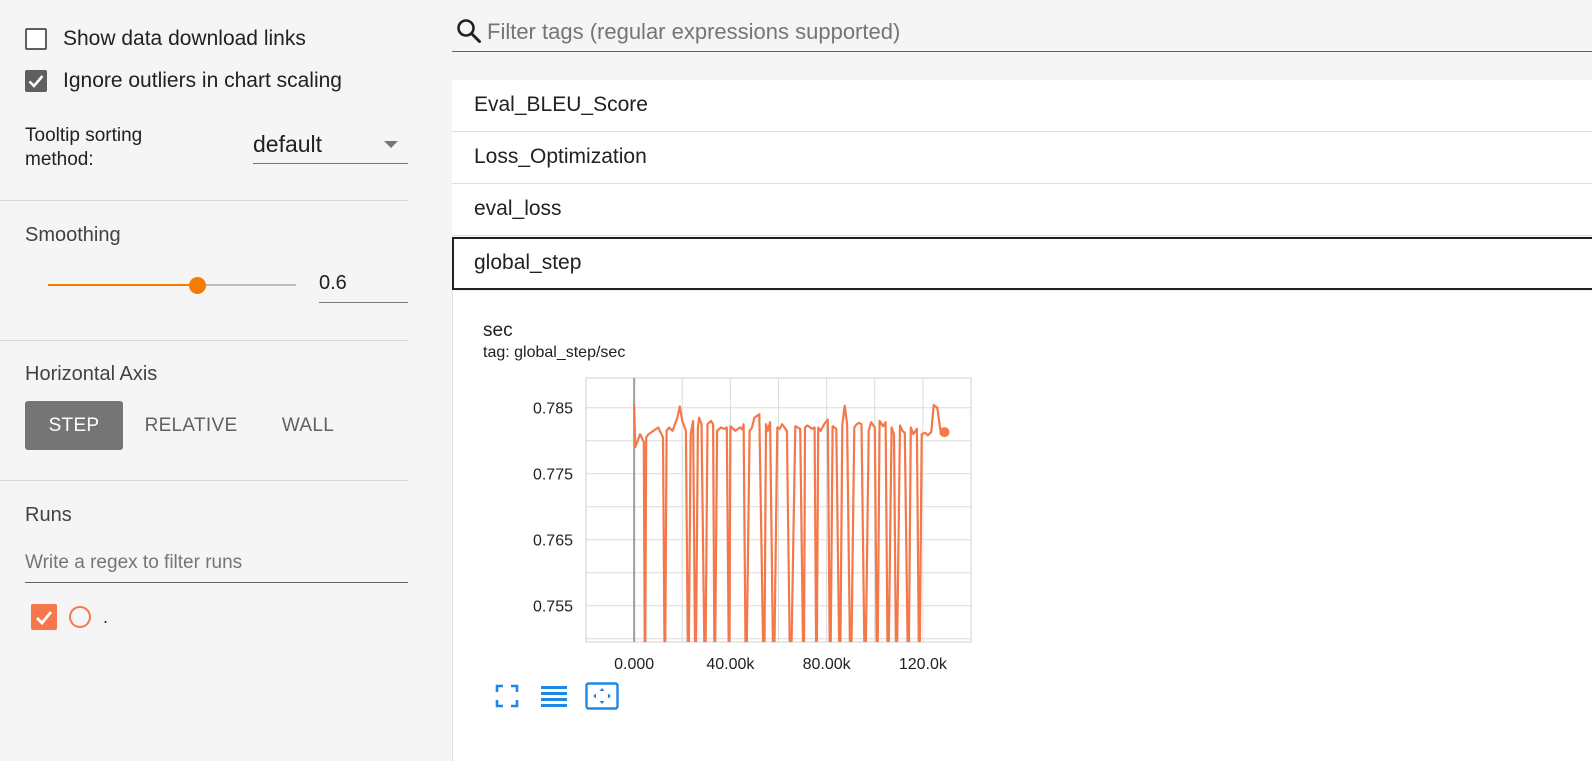  I want to click on category-label: Eval_BLEU_Score, so click(561, 104).